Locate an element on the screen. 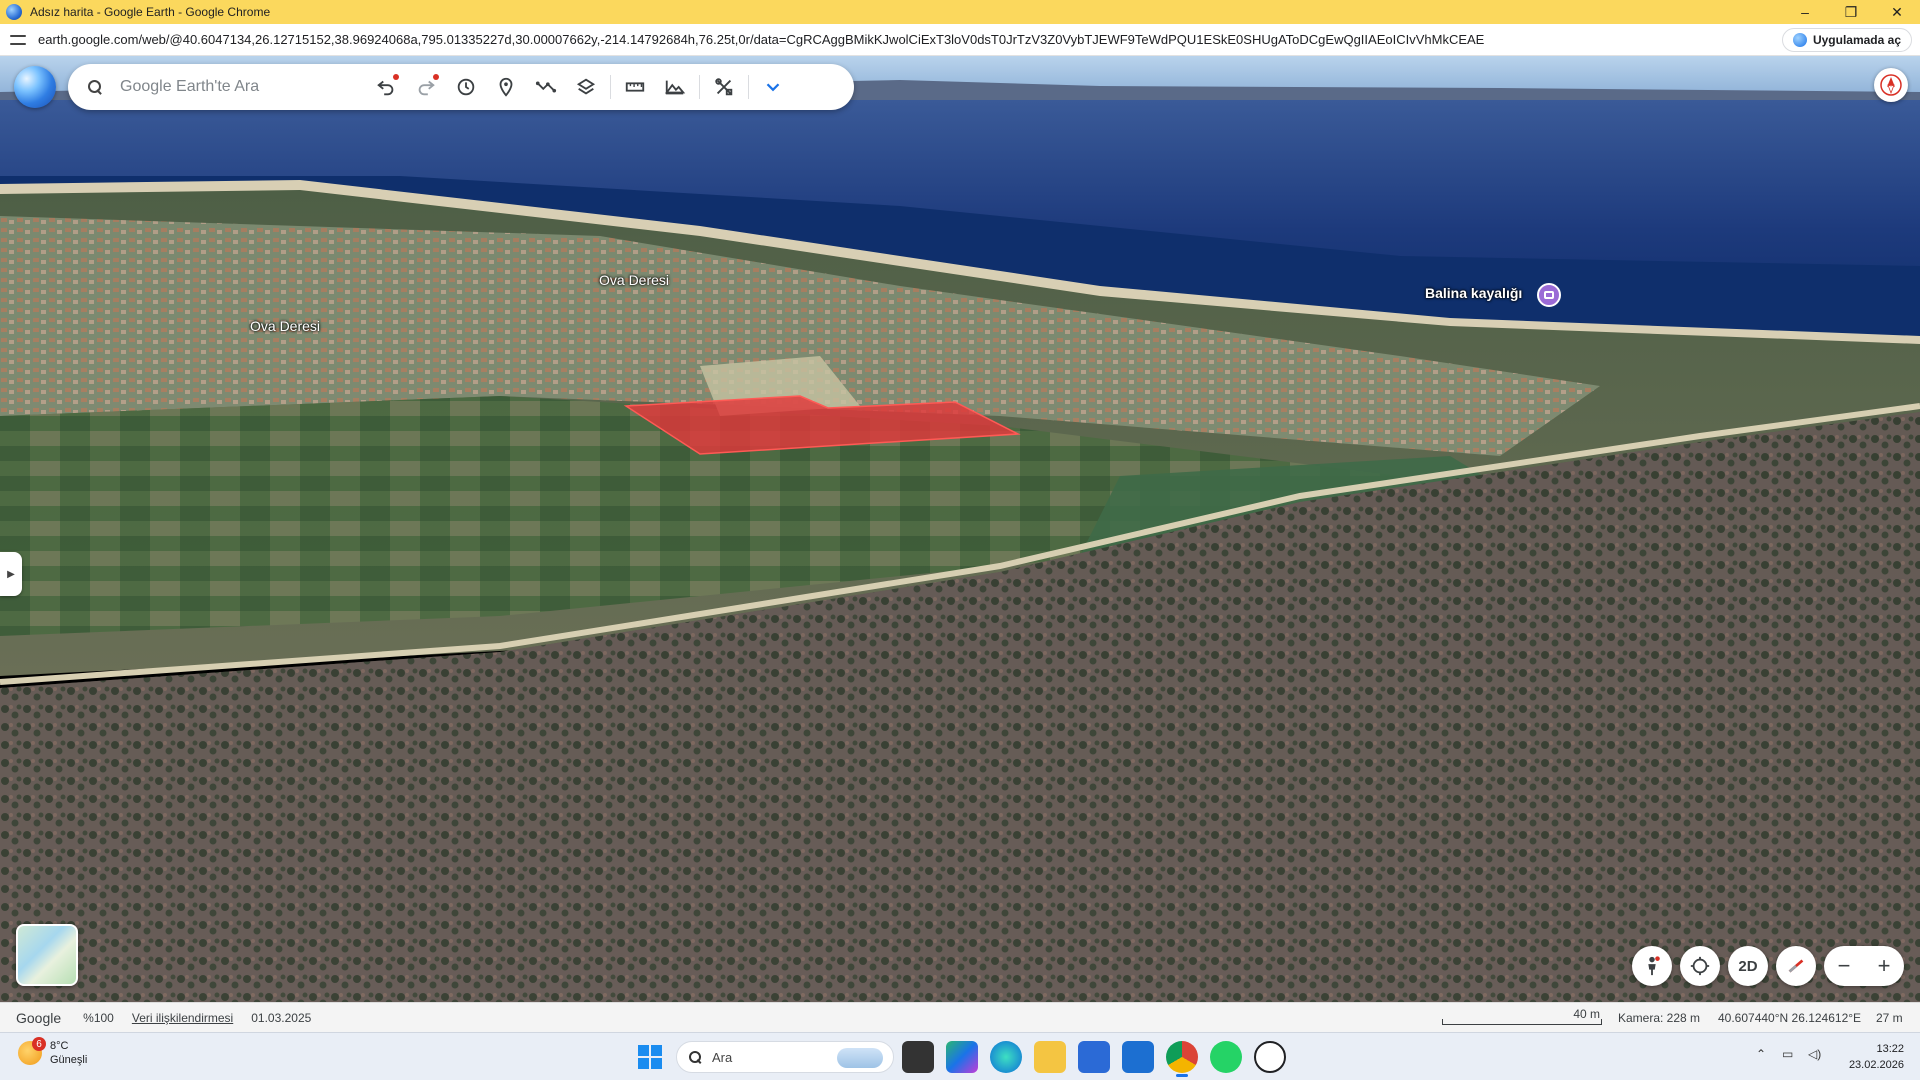 This screenshot has width=1920, height=1080. weather-temp: 8°C is located at coordinates (59, 1046).